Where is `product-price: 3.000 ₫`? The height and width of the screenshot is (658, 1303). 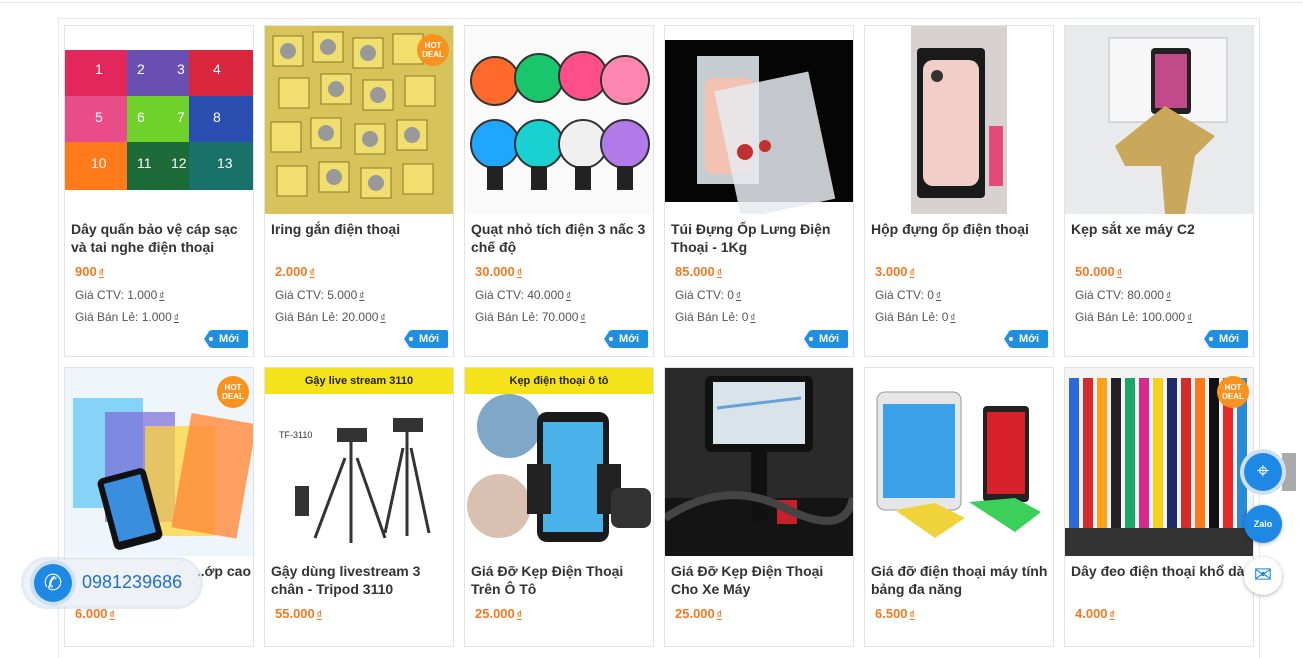
product-price: 3.000 ₫ is located at coordinates (895, 271).